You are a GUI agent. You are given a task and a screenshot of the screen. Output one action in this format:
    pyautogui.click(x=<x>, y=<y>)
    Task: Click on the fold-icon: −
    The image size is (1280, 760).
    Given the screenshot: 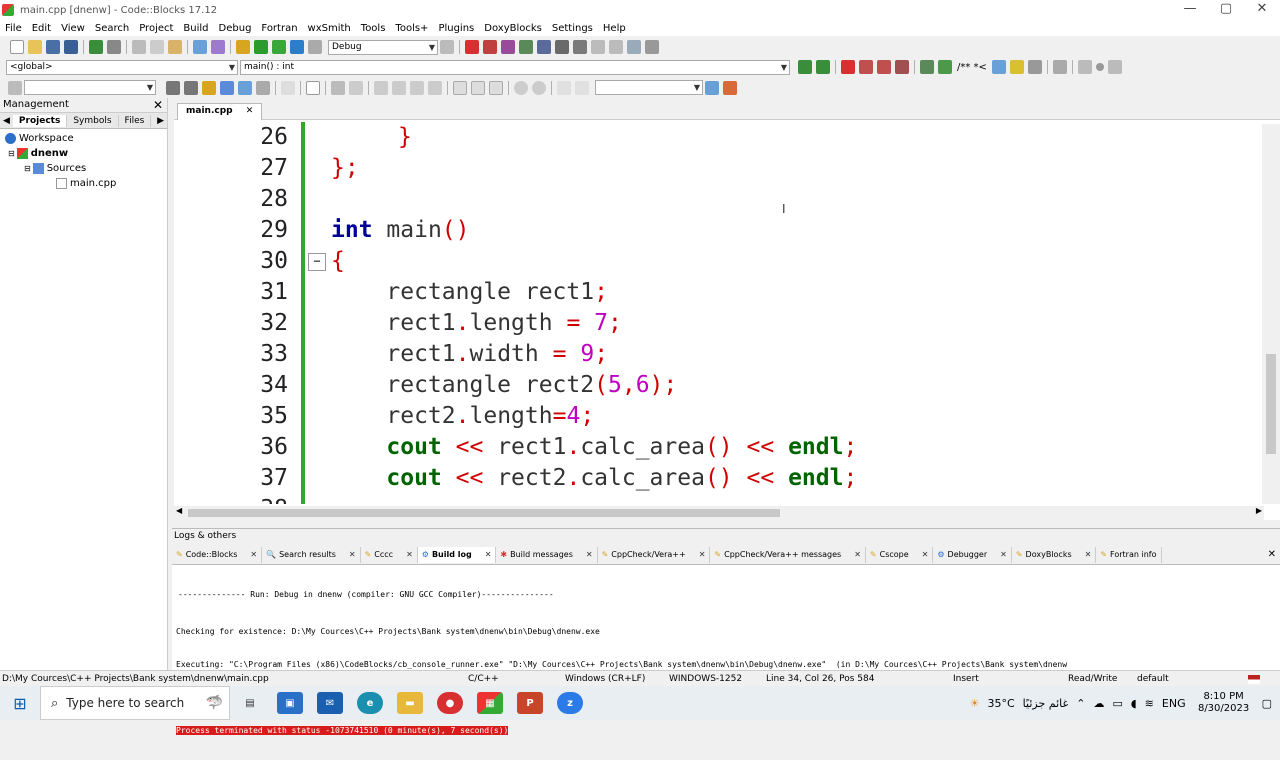 What is the action you would take?
    pyautogui.click(x=317, y=262)
    